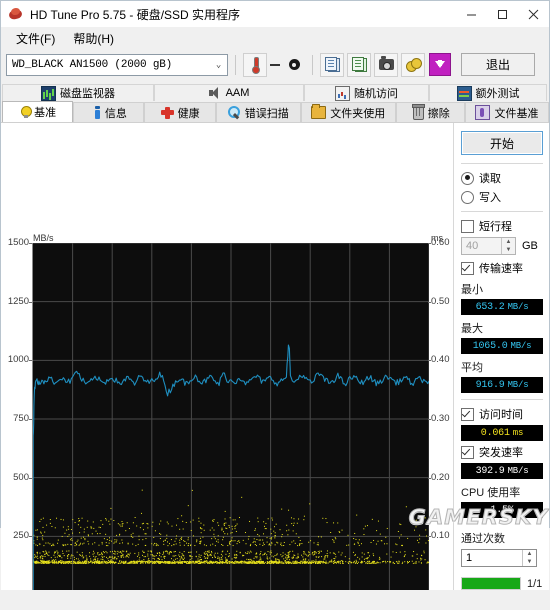  What do you see at coordinates (21, 477) in the screenshot?
I see `y-axis-tick: 500` at bounding box center [21, 477].